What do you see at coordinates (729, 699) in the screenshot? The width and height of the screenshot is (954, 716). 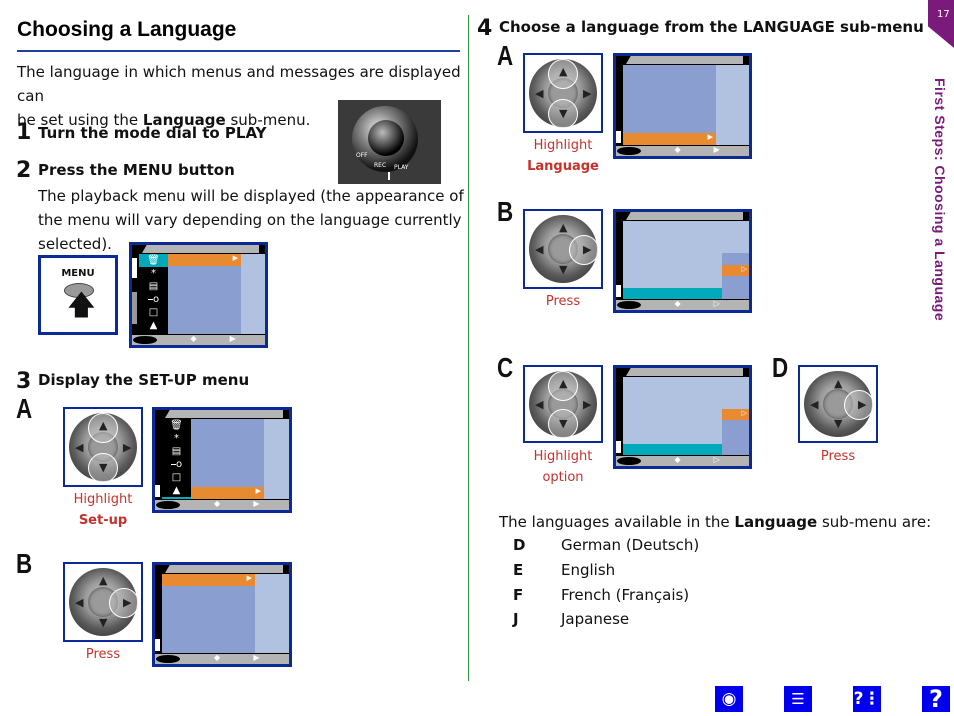 I see `camera-icon: ◉` at bounding box center [729, 699].